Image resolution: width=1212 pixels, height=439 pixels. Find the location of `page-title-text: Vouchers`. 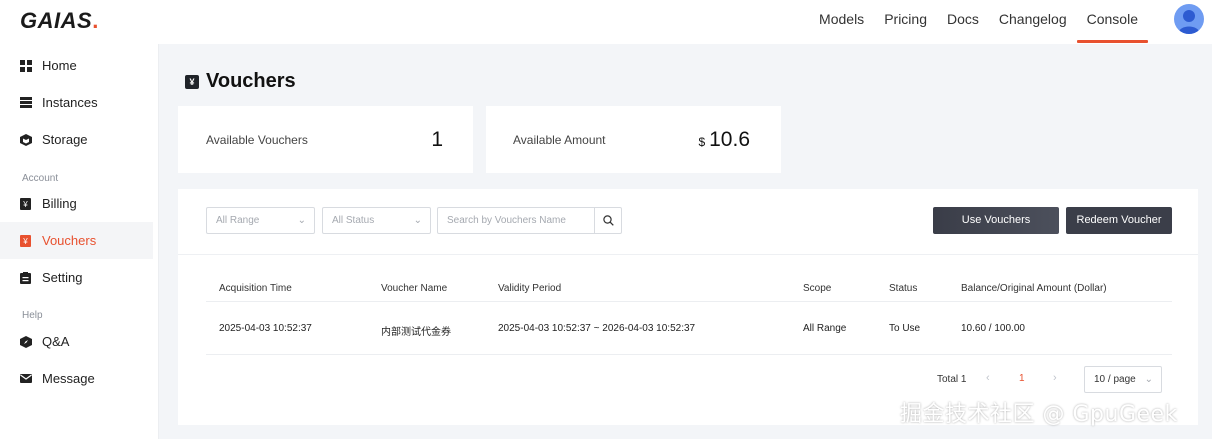

page-title-text: Vouchers is located at coordinates (251, 81).